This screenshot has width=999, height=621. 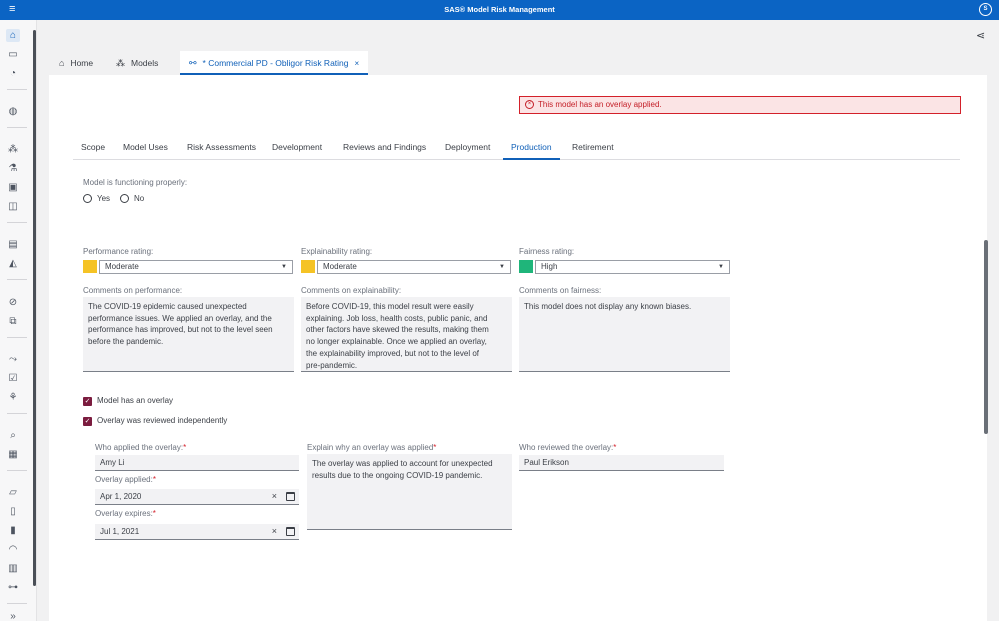 I want to click on inventory-icon: ▣, so click(x=13, y=187).